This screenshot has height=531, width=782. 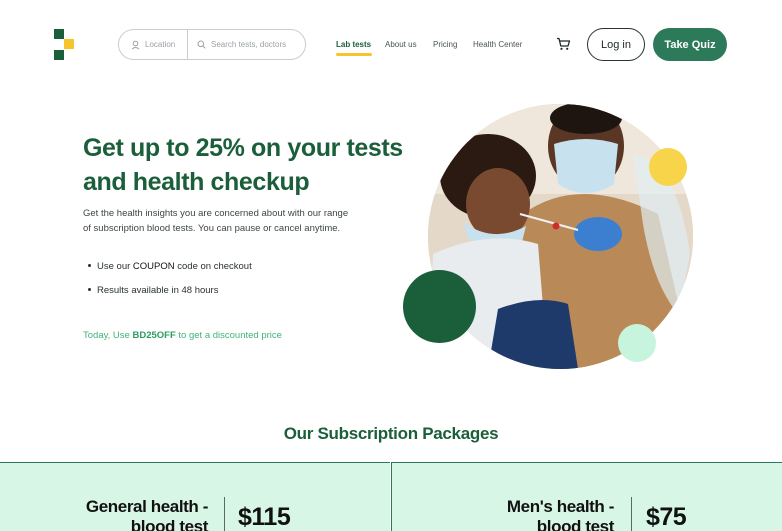 What do you see at coordinates (154, 335) in the screenshot?
I see `promo-code: BD25OFF` at bounding box center [154, 335].